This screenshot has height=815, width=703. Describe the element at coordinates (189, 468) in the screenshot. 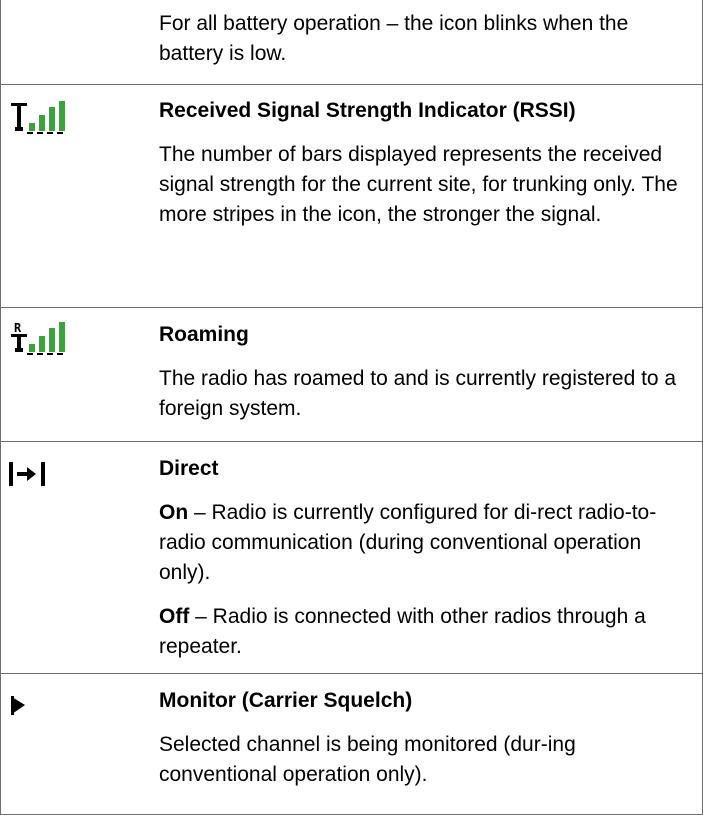

I see `direct-title: Direct` at that location.